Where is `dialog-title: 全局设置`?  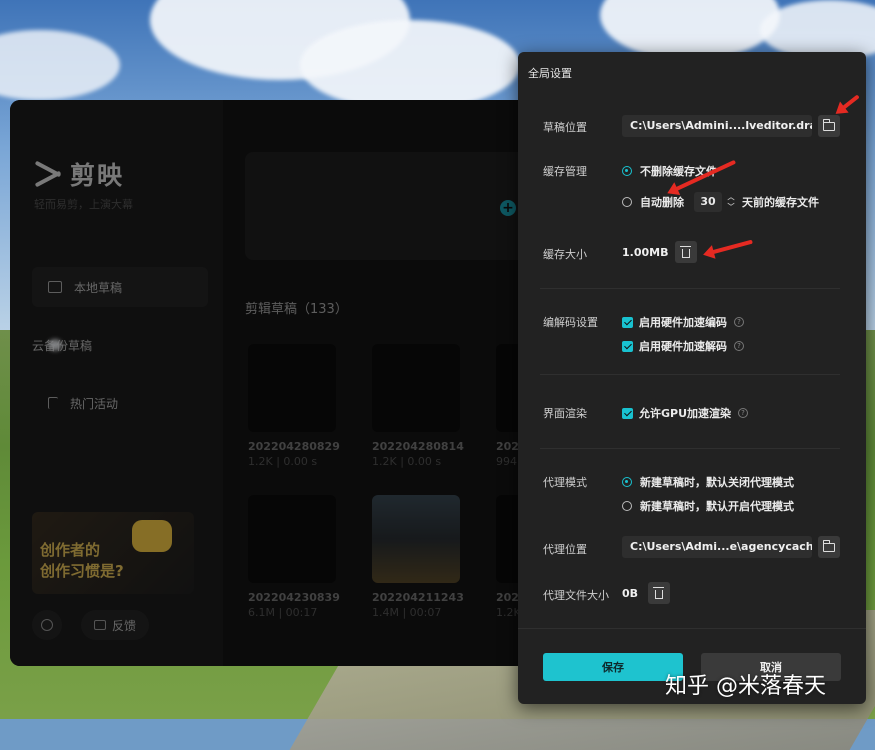 dialog-title: 全局设置 is located at coordinates (550, 73).